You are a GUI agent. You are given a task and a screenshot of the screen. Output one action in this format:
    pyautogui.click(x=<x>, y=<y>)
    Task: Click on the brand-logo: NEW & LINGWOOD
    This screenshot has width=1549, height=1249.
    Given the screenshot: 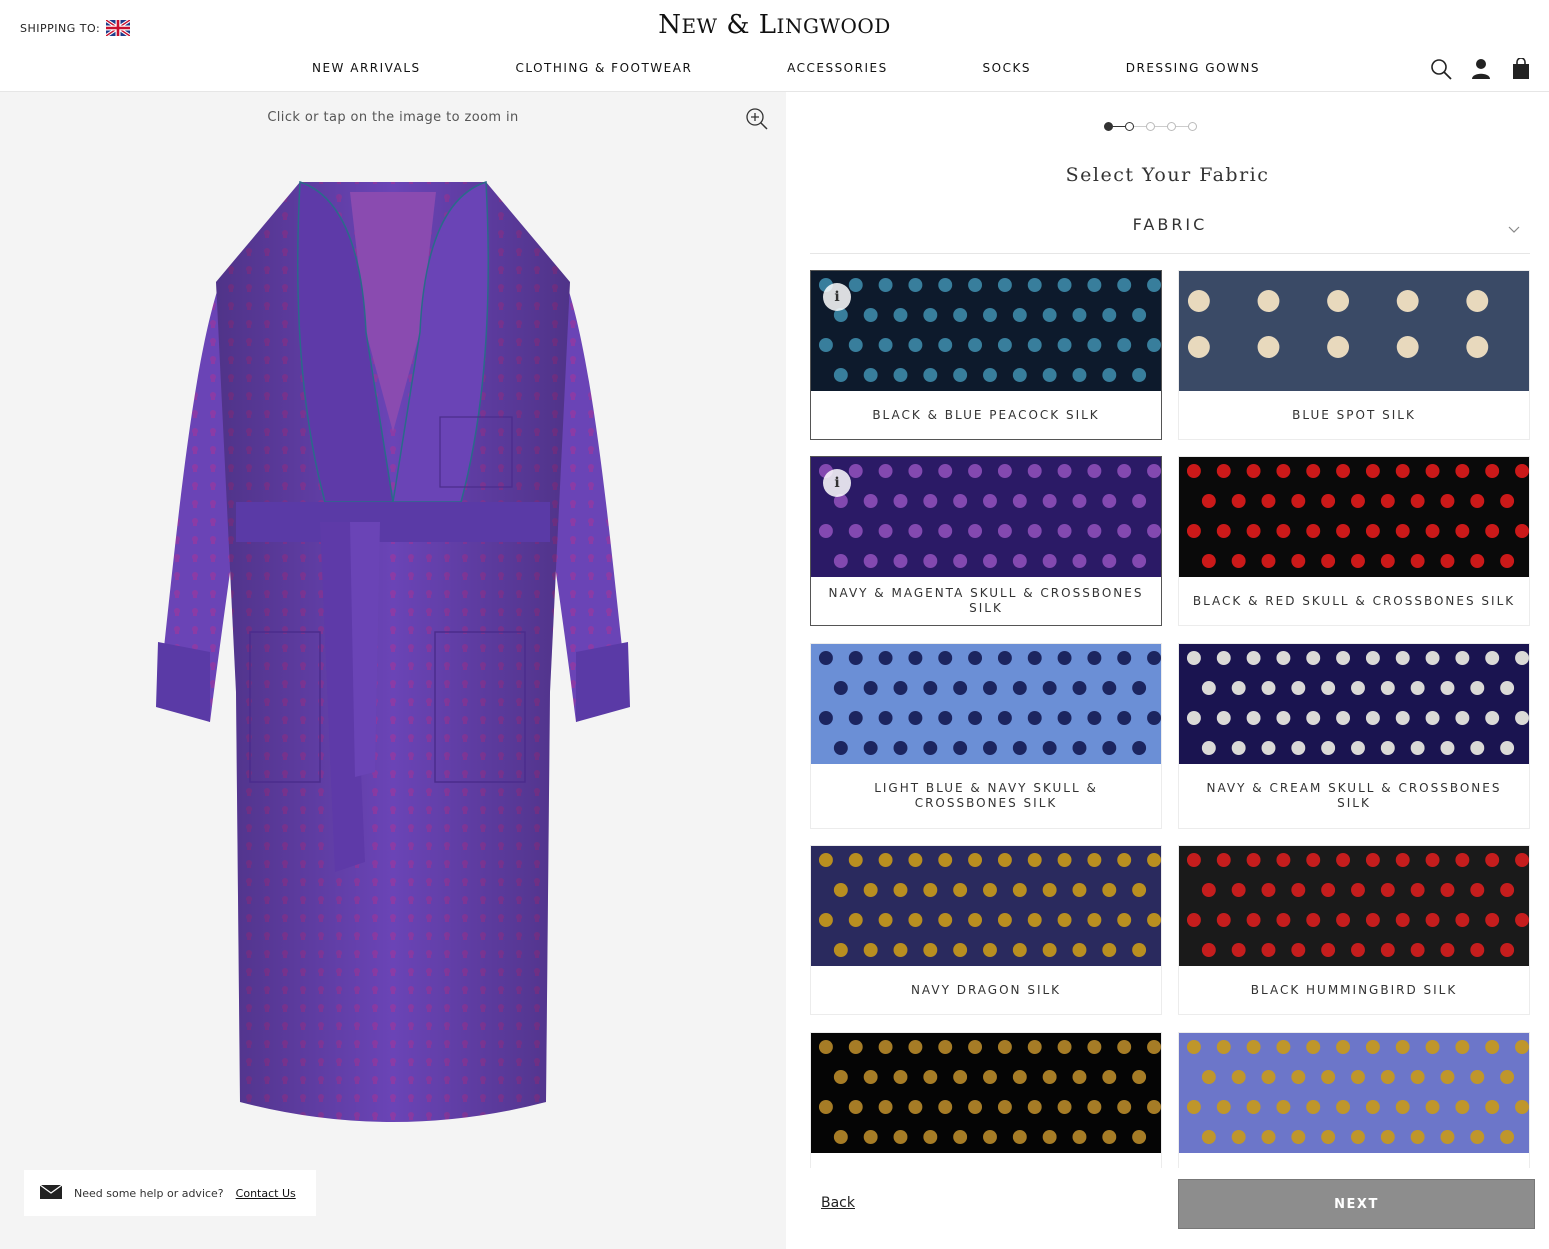 What is the action you would take?
    pyautogui.click(x=774, y=25)
    